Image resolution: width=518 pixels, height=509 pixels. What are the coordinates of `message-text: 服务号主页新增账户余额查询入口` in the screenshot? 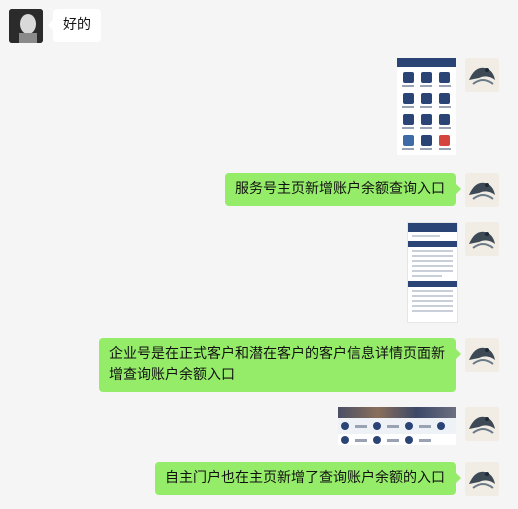 It's located at (340, 189).